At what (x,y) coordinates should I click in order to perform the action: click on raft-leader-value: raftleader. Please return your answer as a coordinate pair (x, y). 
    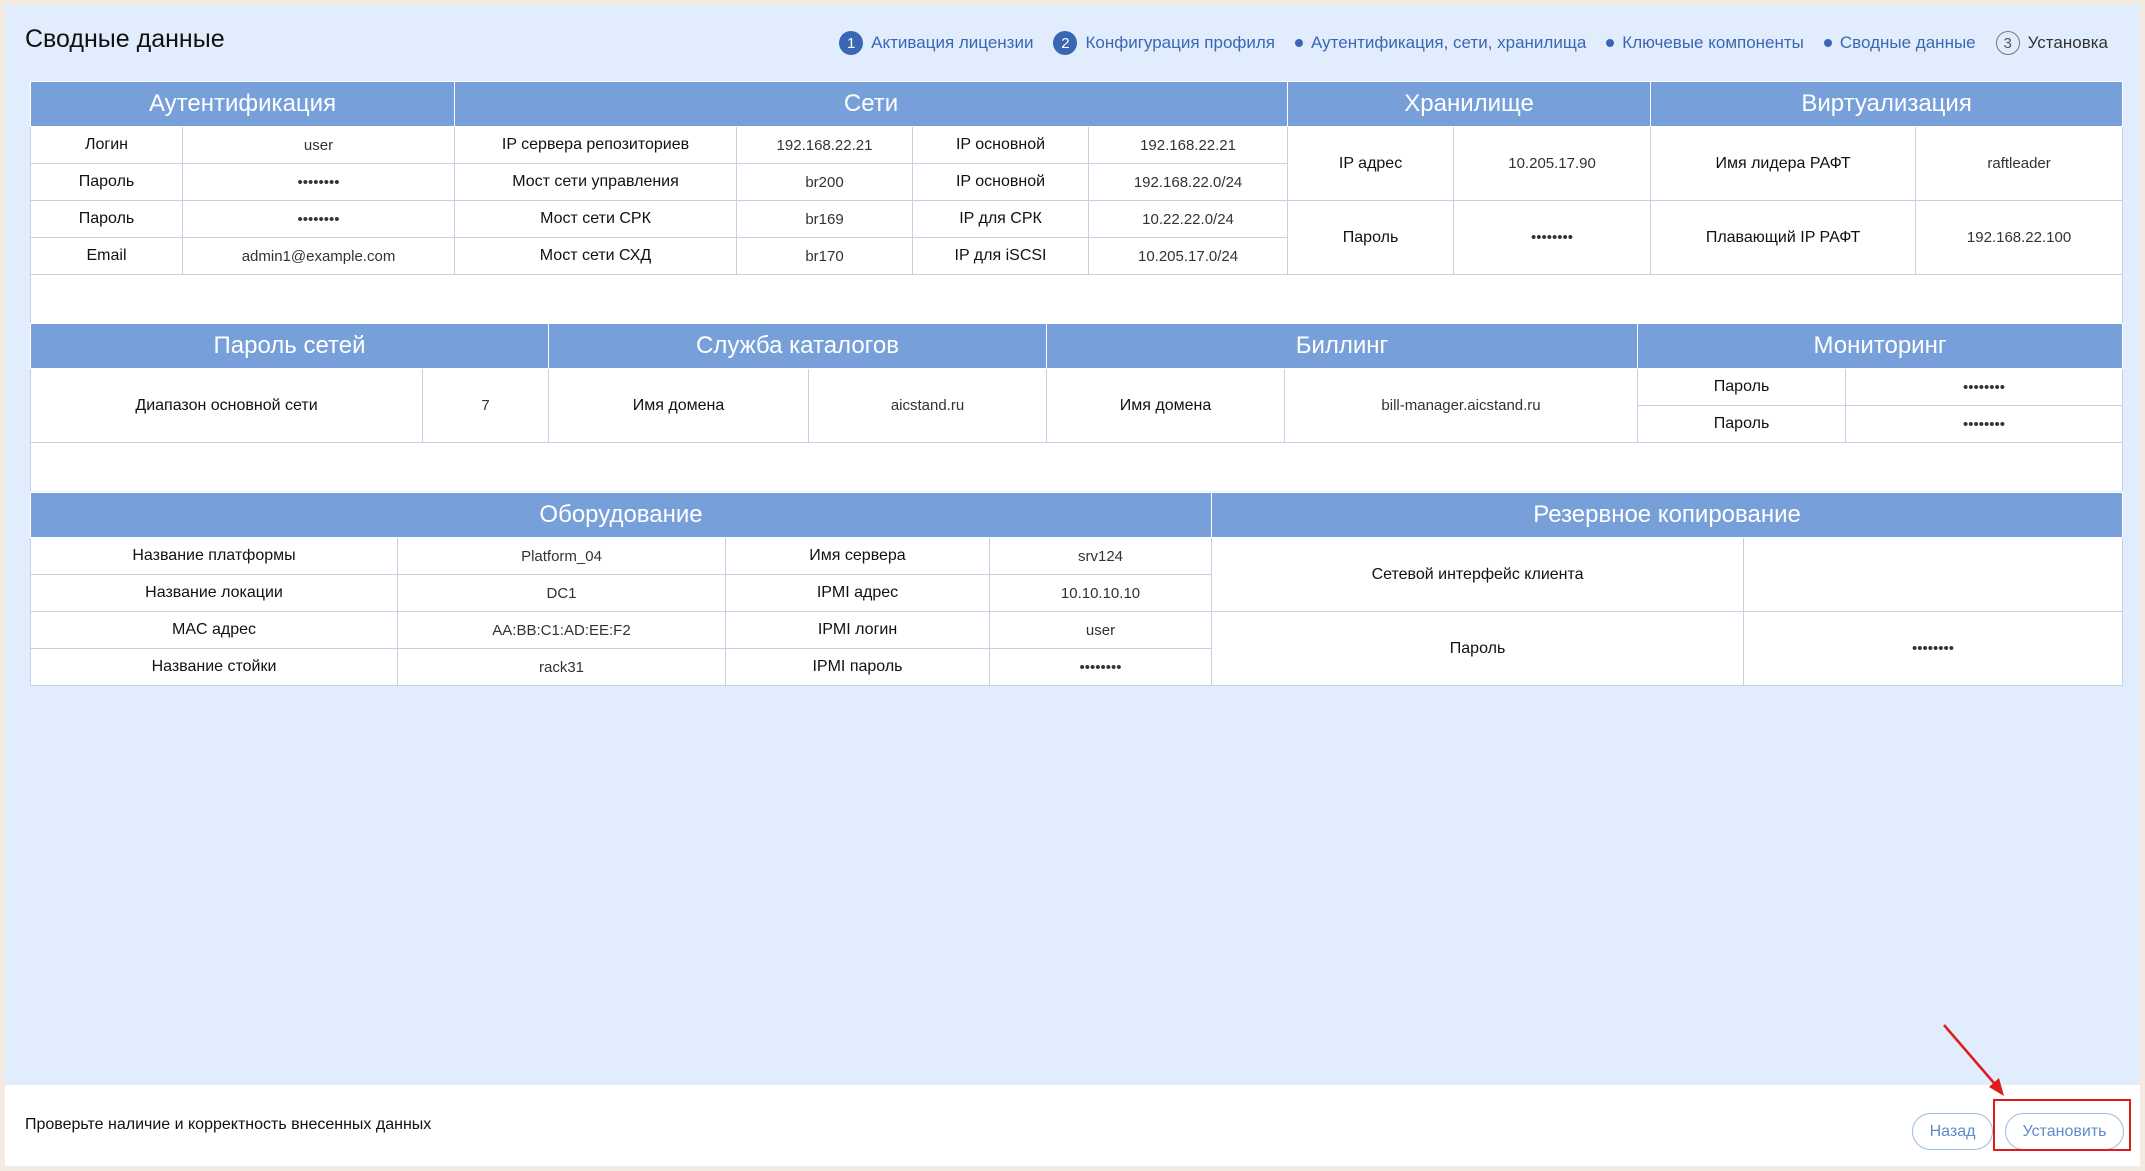
    Looking at the image, I should click on (2019, 163).